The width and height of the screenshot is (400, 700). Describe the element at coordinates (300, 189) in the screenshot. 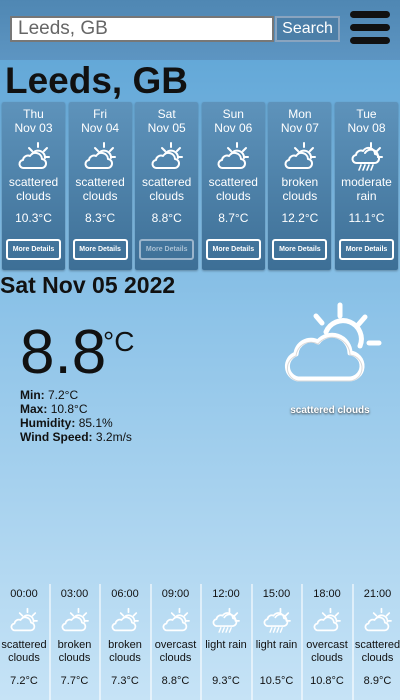

I see `day-description: broken clouds` at that location.